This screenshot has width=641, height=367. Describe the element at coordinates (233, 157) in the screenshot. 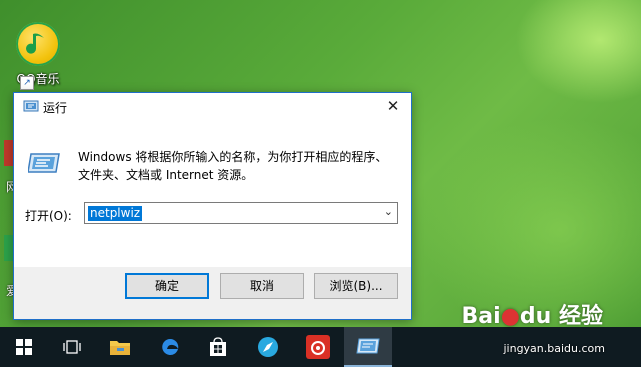

I see `description-line-1: Windows 将根据你所输入的名称，为你打开相应的程序、` at that location.